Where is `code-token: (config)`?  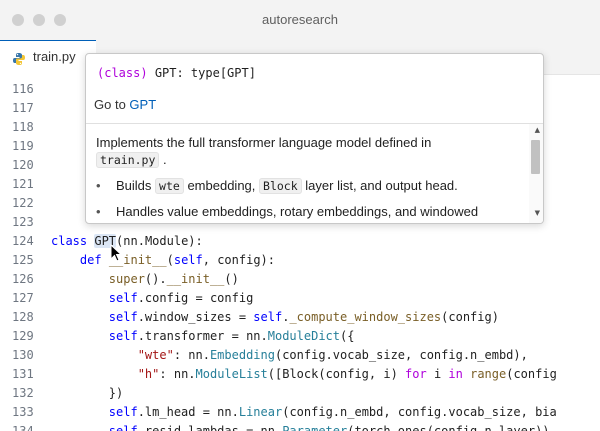
code-token: (config) is located at coordinates (470, 317).